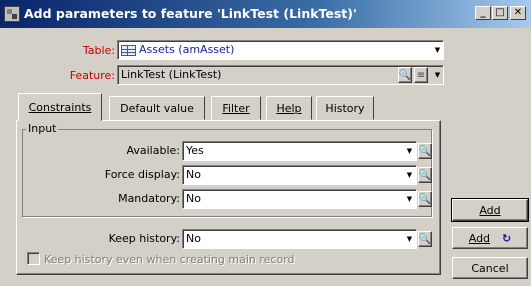 The image size is (531, 286). Describe the element at coordinates (195, 150) in the screenshot. I see `available-value: Yes` at that location.